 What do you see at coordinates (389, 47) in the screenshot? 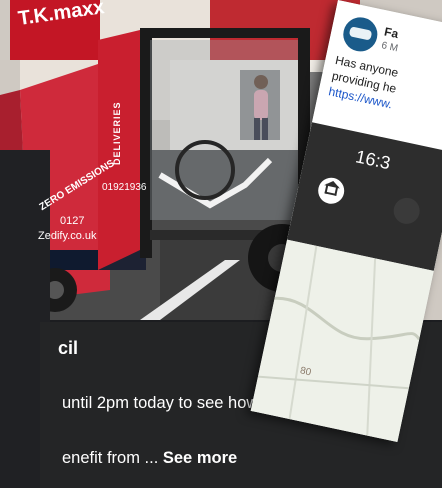
I see `fb-post-date: 6 M` at bounding box center [389, 47].